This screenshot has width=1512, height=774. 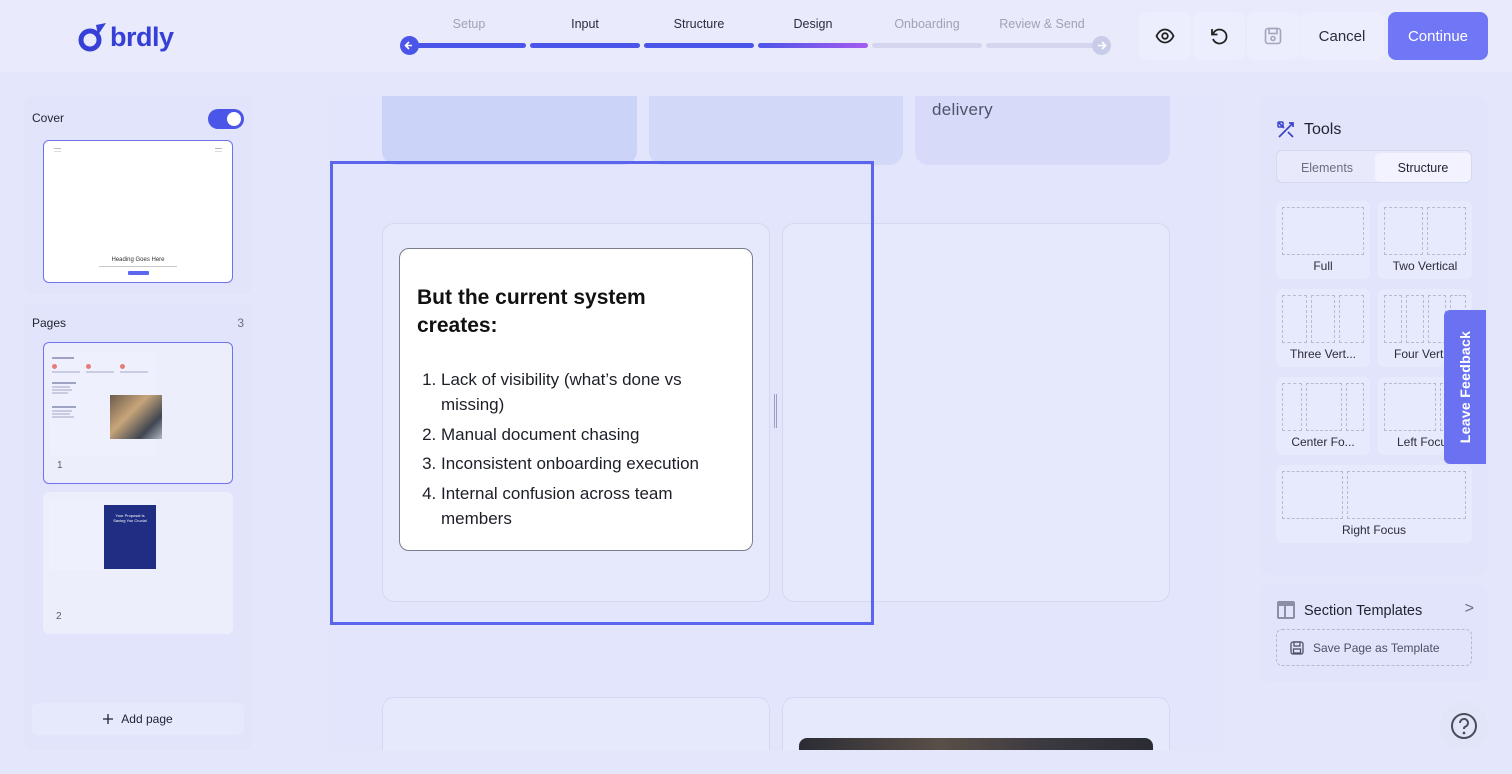 I want to click on pages-label: Pages, so click(x=49, y=323).